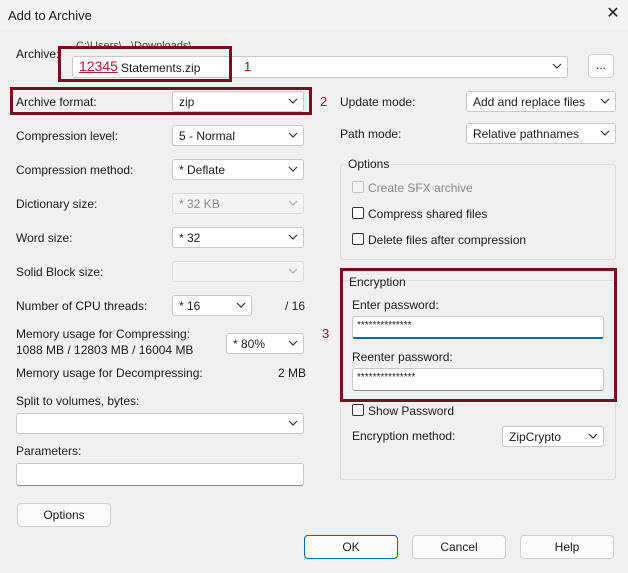 The width and height of the screenshot is (628, 573). I want to click on annotation-1: 1, so click(248, 66).